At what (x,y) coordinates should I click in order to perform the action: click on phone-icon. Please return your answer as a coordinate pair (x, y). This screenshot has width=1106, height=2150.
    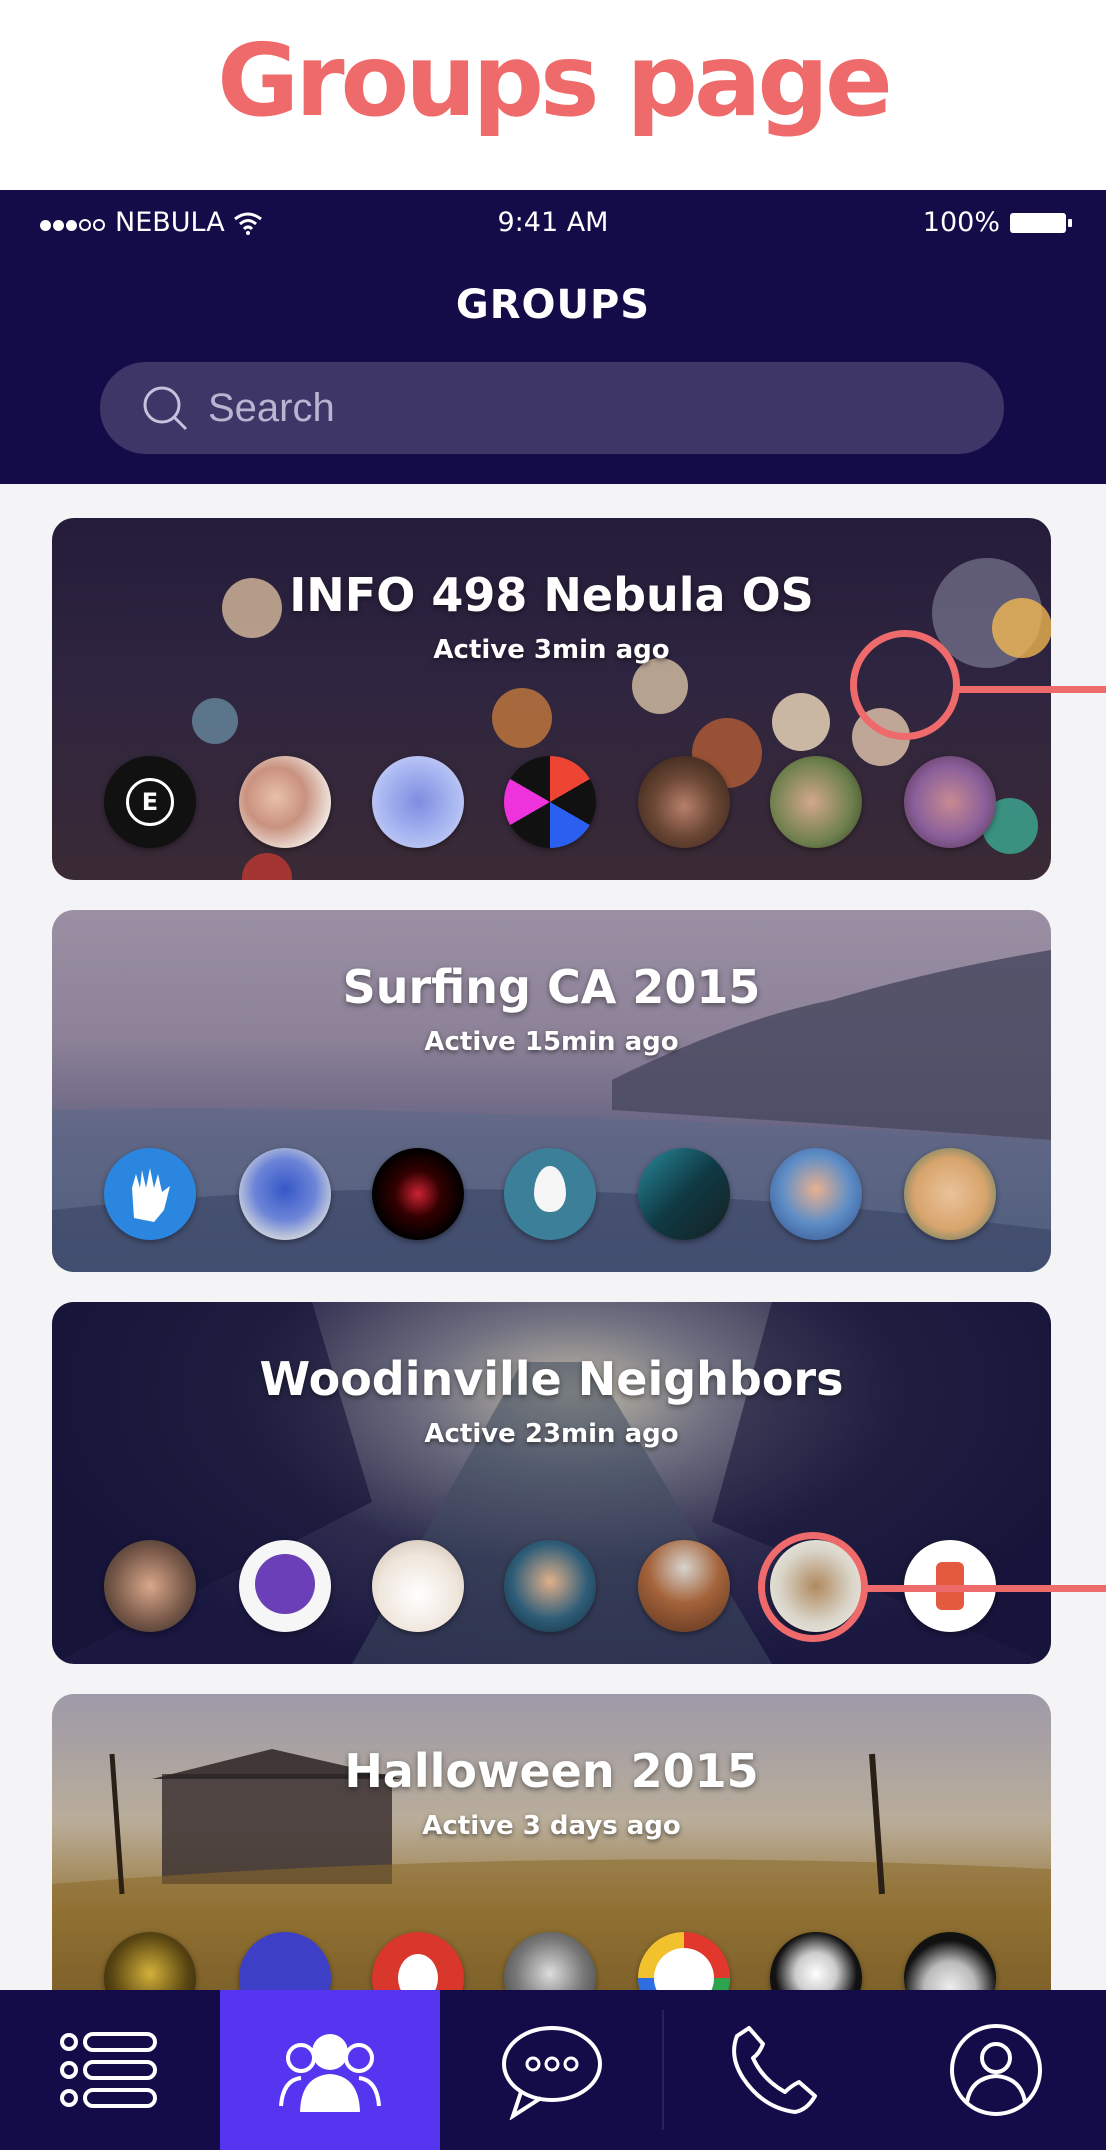
    Looking at the image, I should click on (774, 2070).